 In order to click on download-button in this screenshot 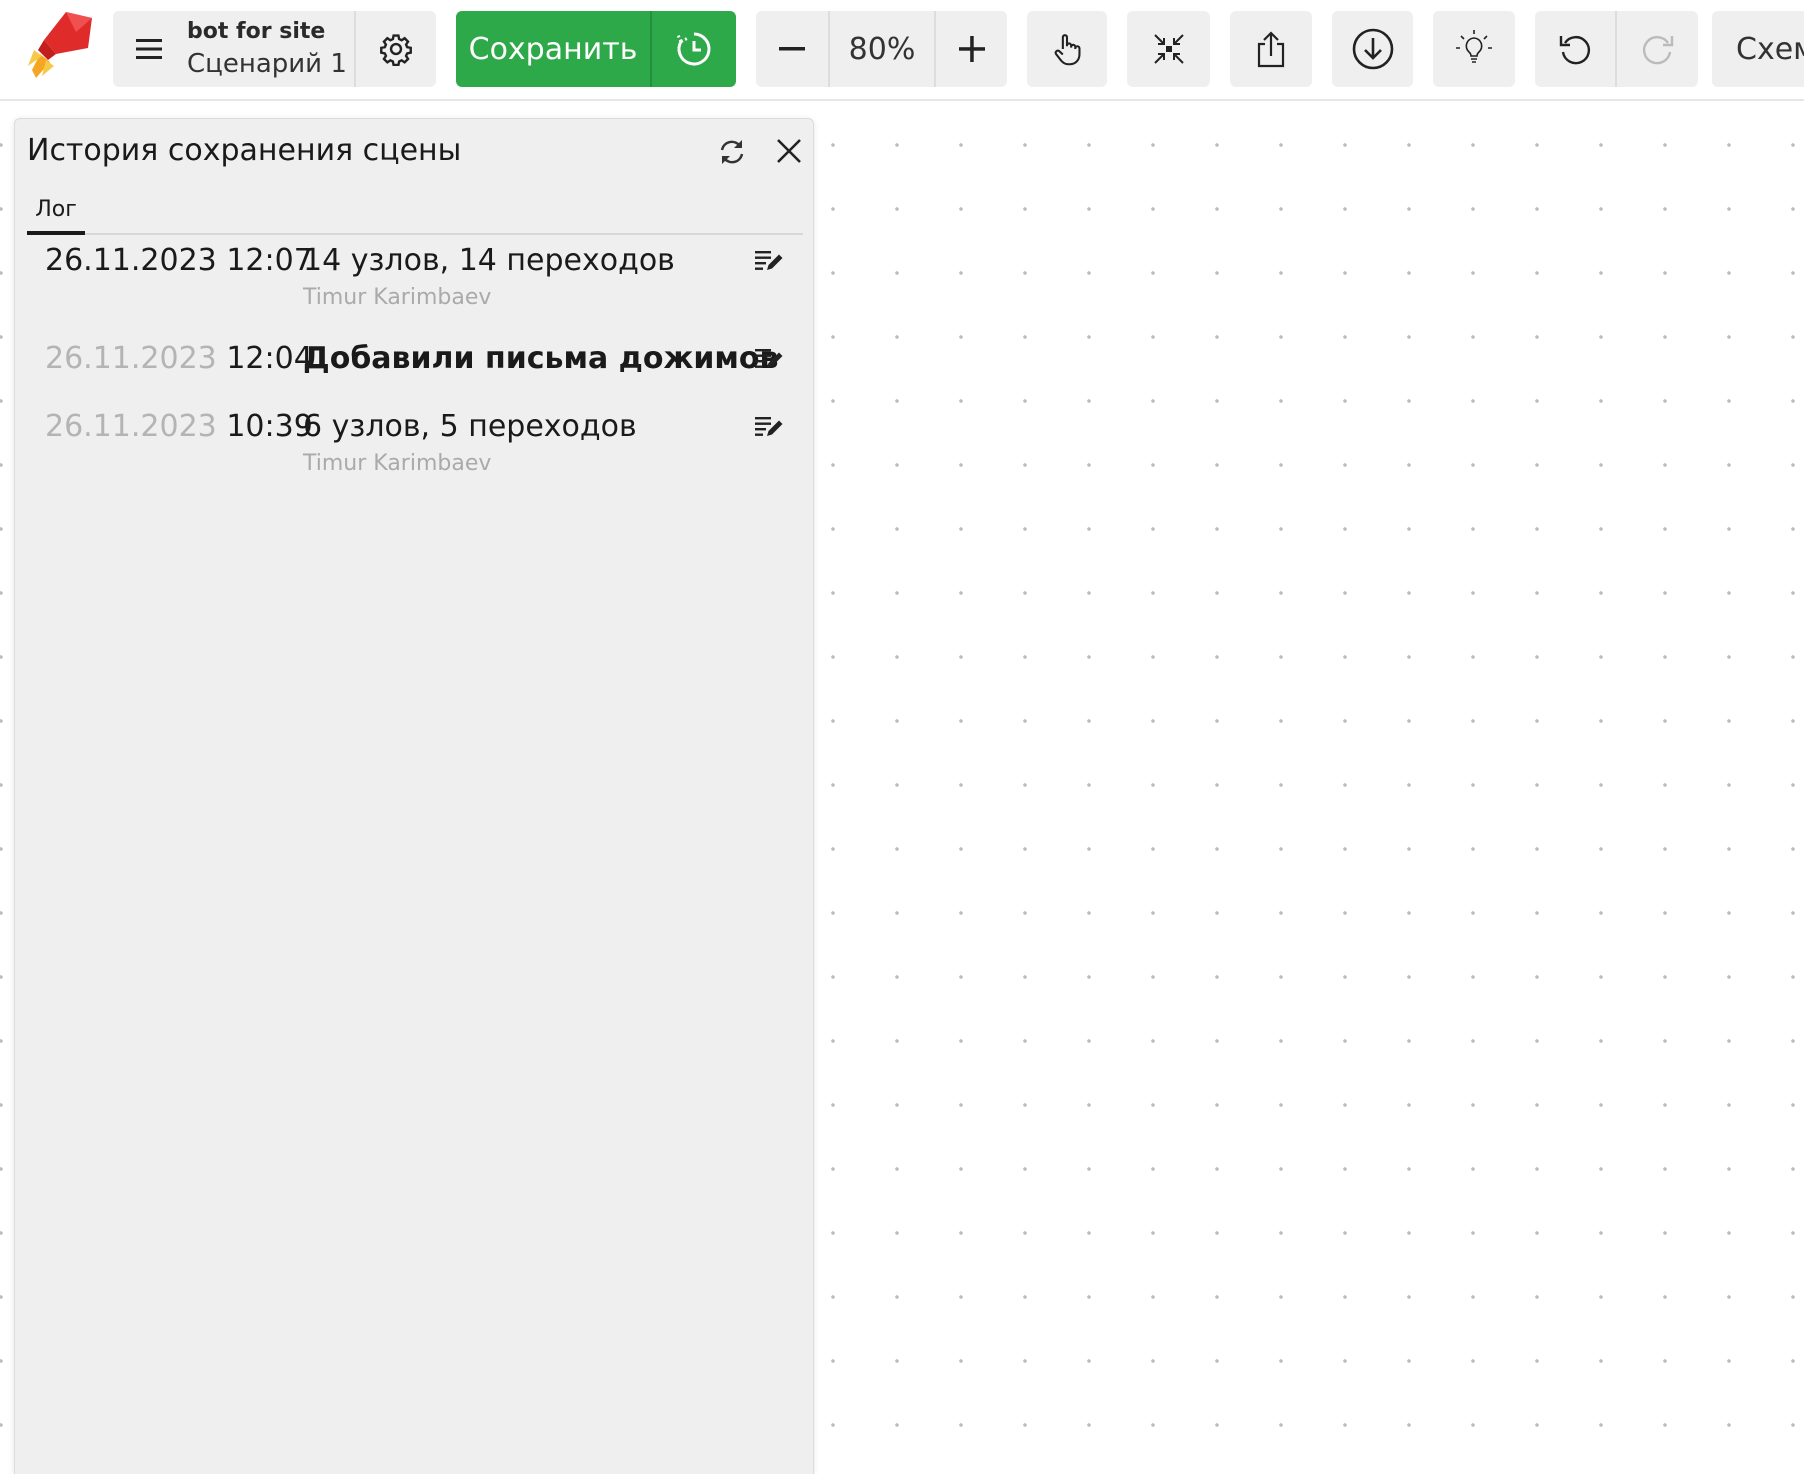, I will do `click(1372, 49)`.